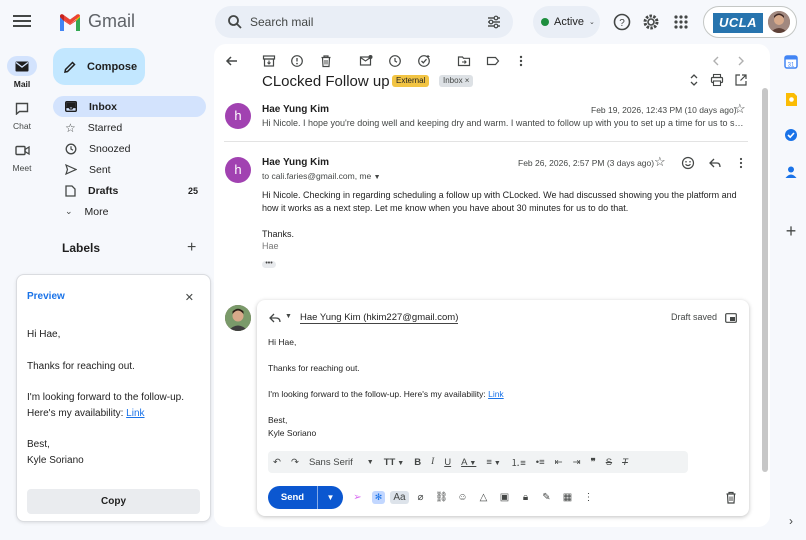 This screenshot has height=540, width=806. Describe the element at coordinates (546, 497) in the screenshot. I see `signature-pen-icon: ✎` at that location.